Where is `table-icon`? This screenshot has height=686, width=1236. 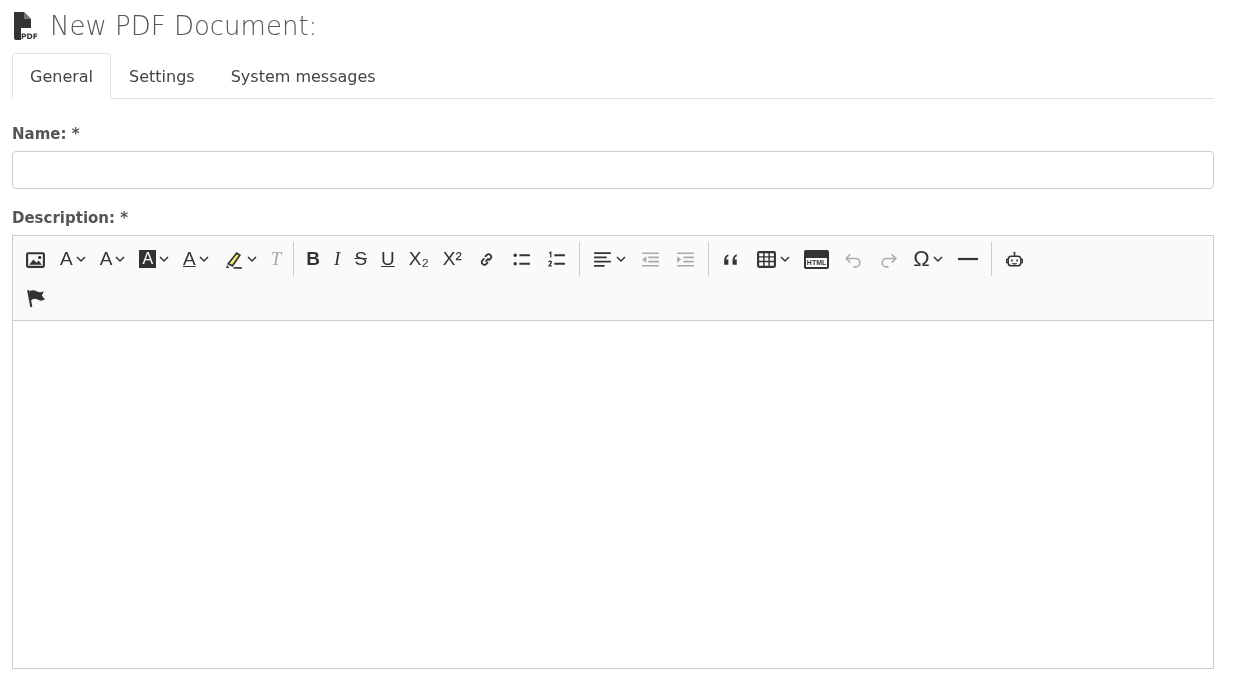
table-icon is located at coordinates (766, 259).